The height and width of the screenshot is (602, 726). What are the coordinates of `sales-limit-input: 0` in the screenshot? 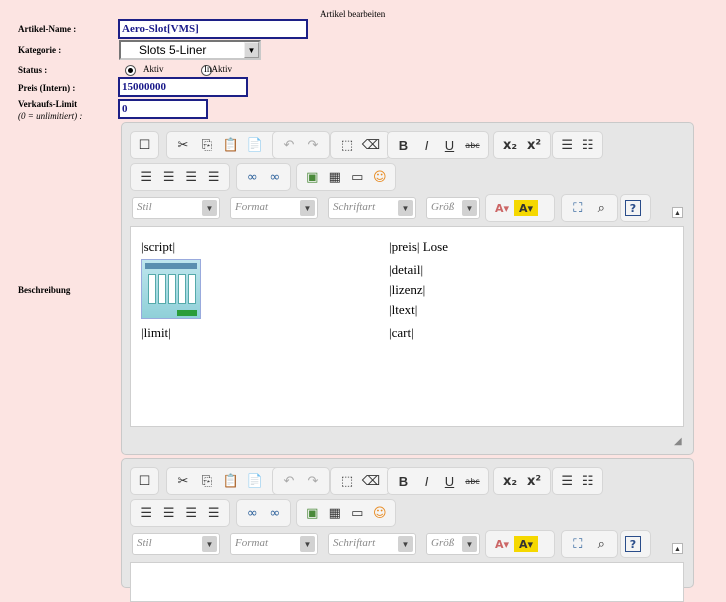 It's located at (163, 109).